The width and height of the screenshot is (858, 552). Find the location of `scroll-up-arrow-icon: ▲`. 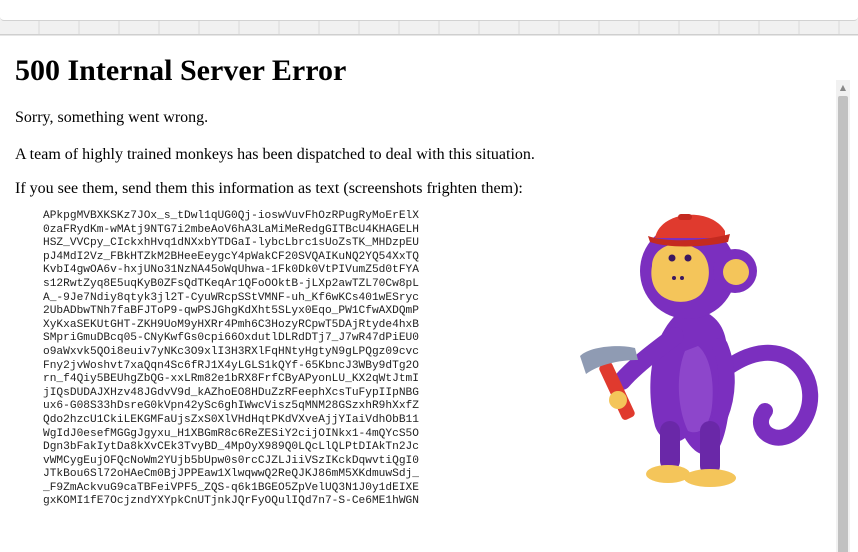

scroll-up-arrow-icon: ▲ is located at coordinates (843, 87).